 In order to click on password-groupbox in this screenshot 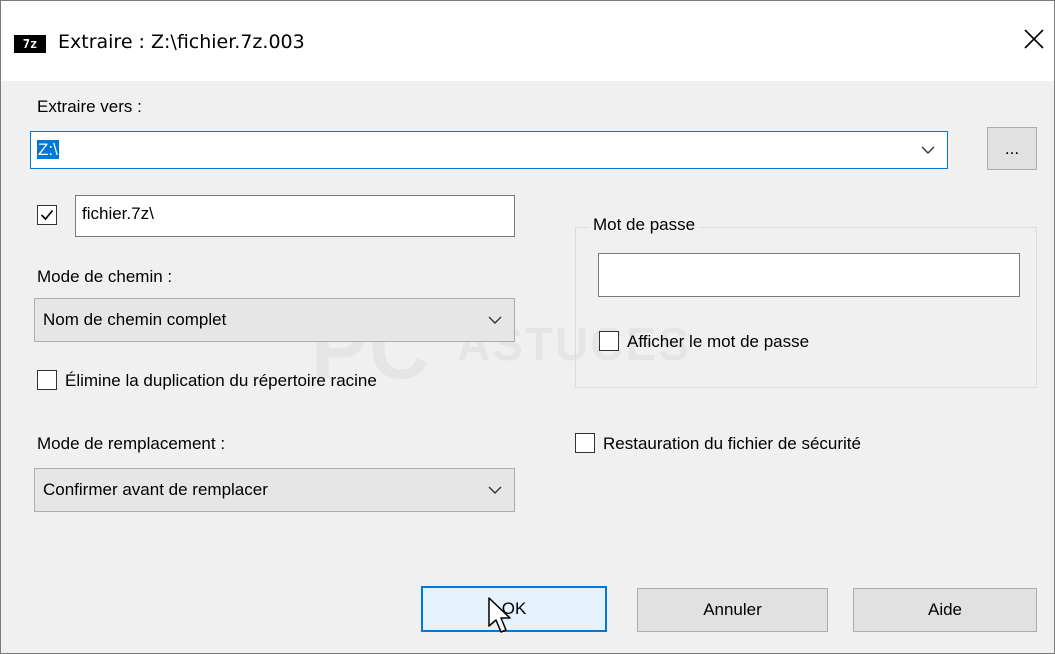, I will do `click(806, 307)`.